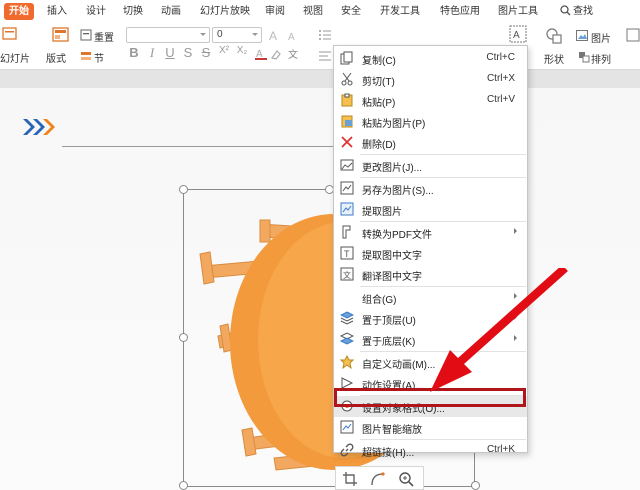 This screenshot has height=490, width=640. Describe the element at coordinates (276, 56) in the screenshot. I see `clear-format-icon` at that location.